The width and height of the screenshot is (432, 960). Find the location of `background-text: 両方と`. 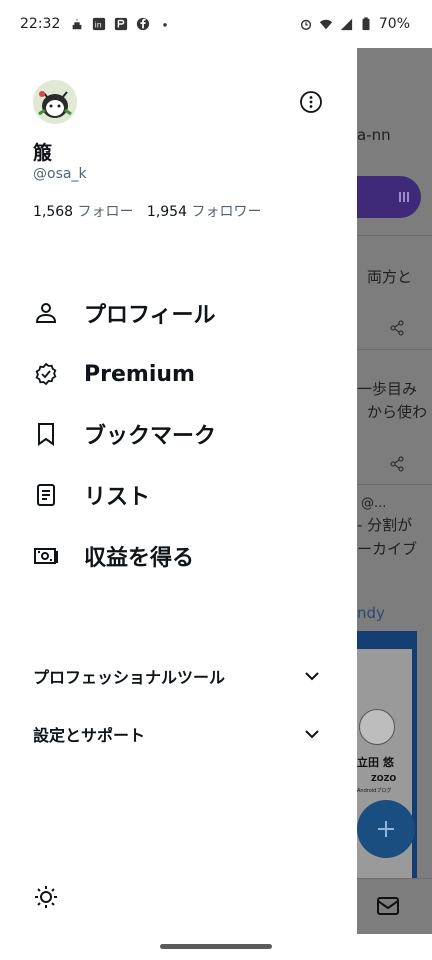

background-text: 両方と is located at coordinates (390, 277).